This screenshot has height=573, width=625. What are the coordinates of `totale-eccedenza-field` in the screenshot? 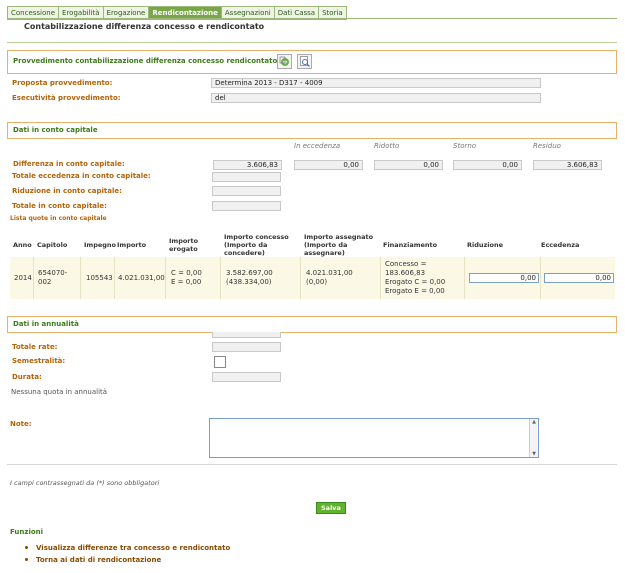 It's located at (246, 177).